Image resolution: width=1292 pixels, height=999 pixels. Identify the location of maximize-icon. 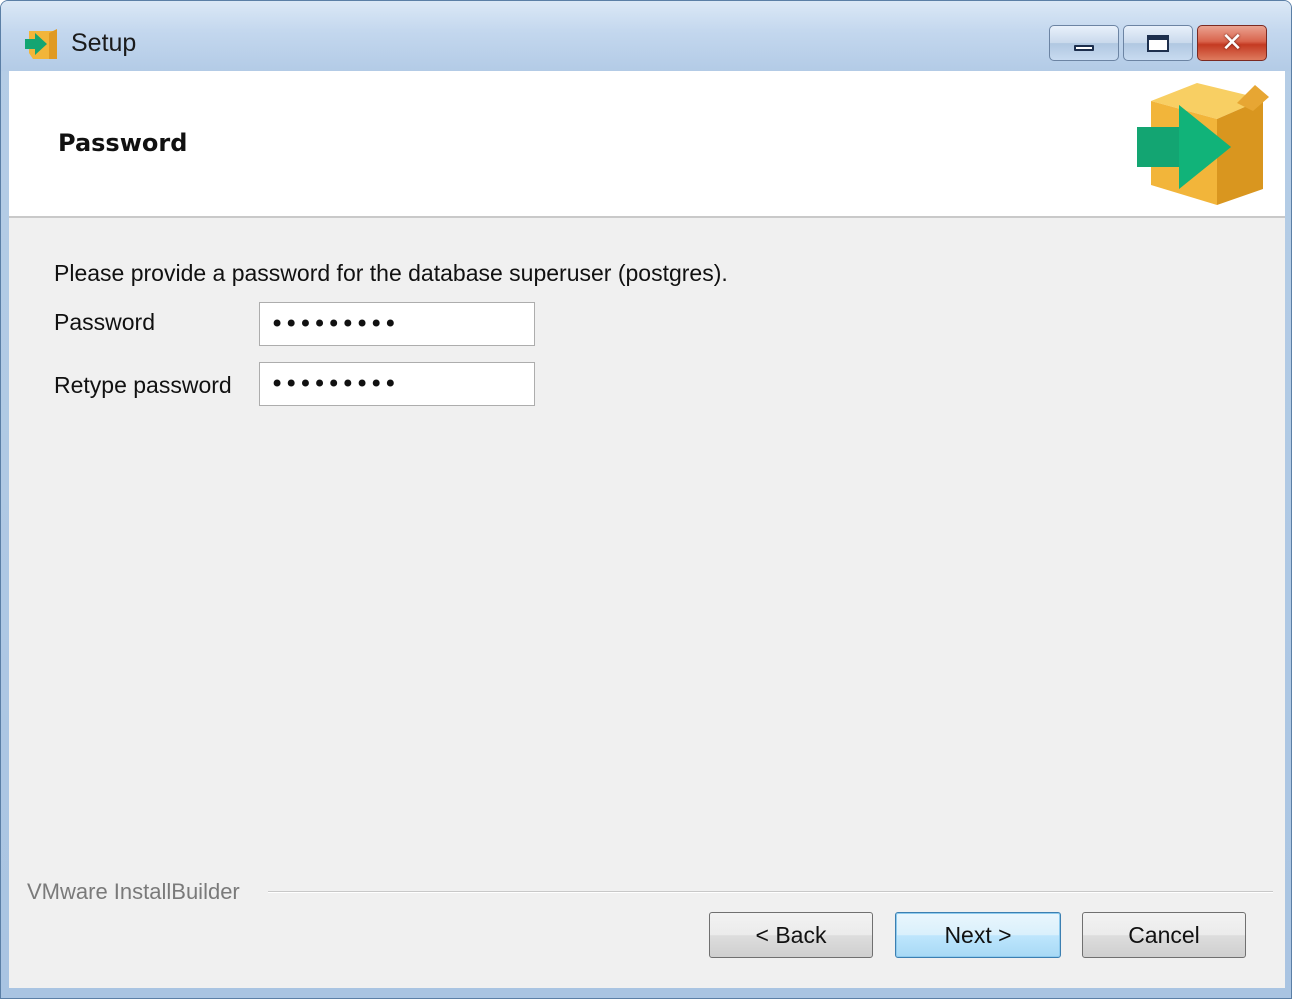
(1158, 43).